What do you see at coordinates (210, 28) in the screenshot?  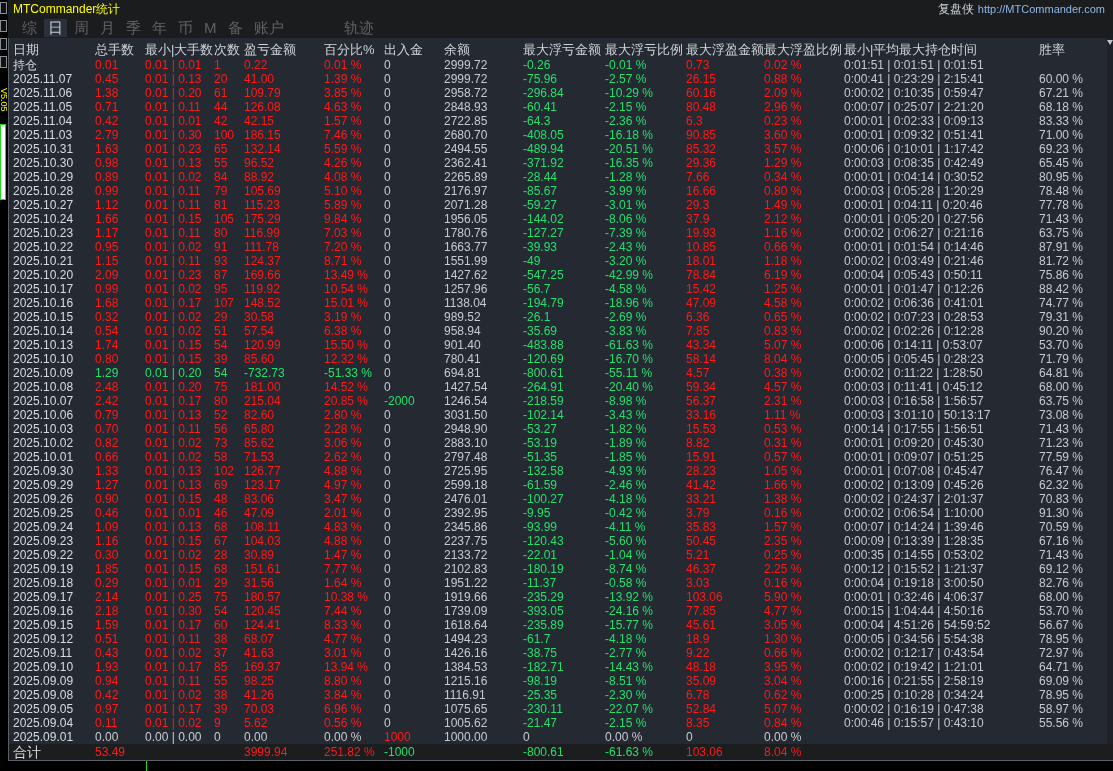 I see `tab: M` at bounding box center [210, 28].